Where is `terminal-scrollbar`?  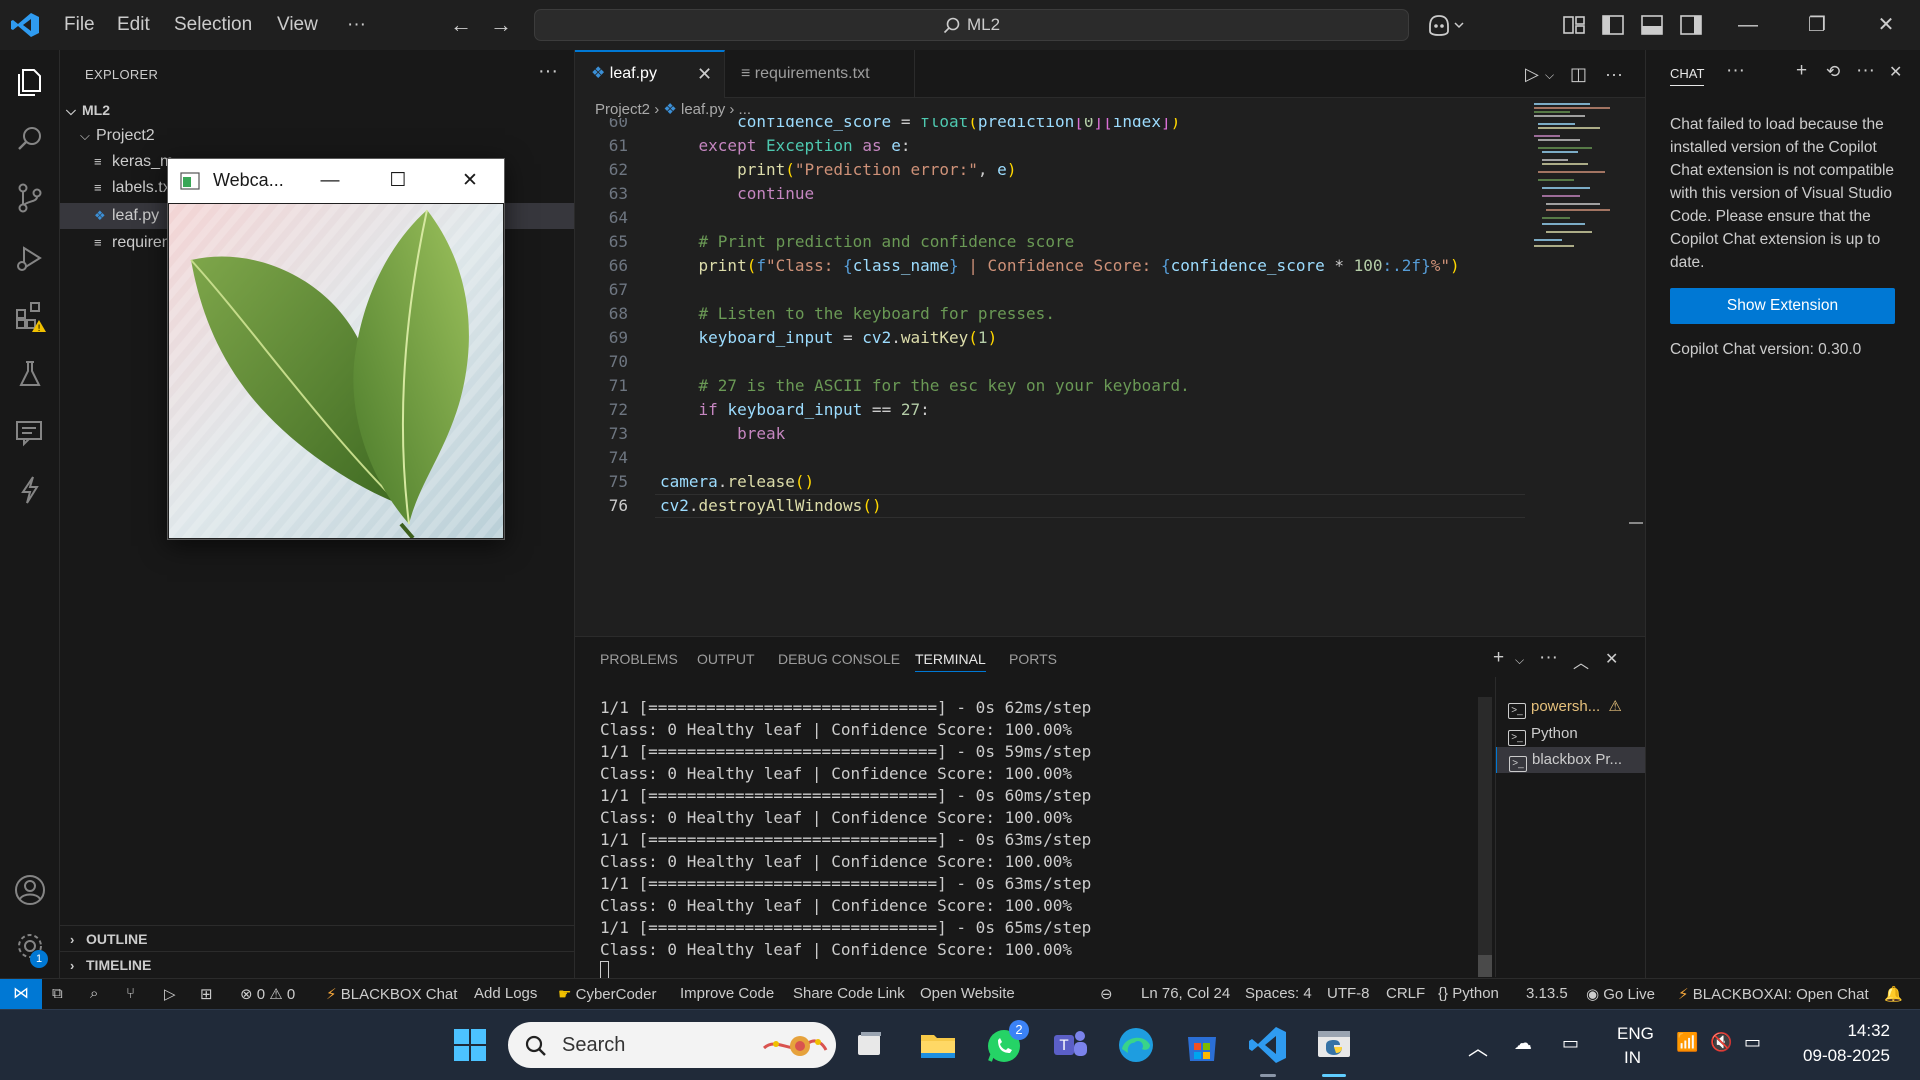
terminal-scrollbar is located at coordinates (1485, 837).